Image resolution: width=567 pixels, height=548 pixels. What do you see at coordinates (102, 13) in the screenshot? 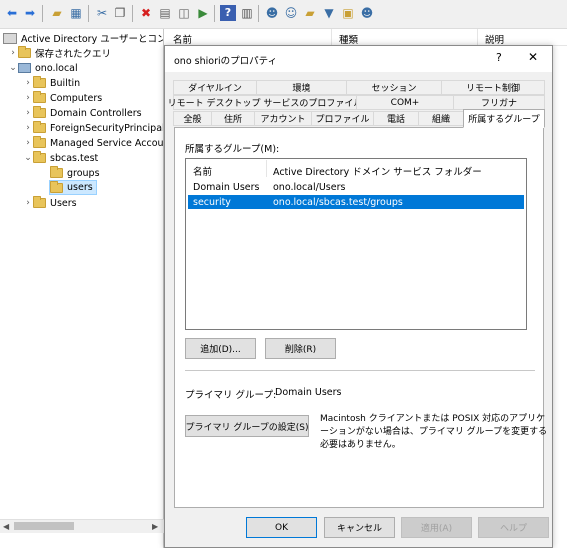
I see `cut-icon: ✂` at bounding box center [102, 13].